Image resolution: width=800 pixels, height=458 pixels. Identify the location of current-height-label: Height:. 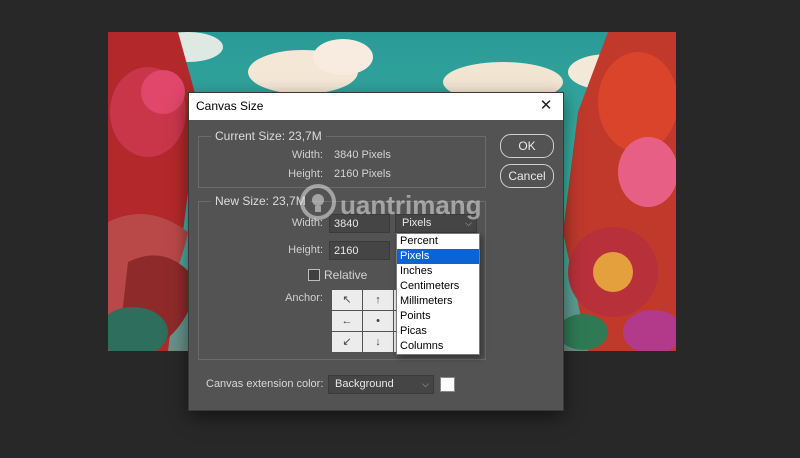
(305, 174).